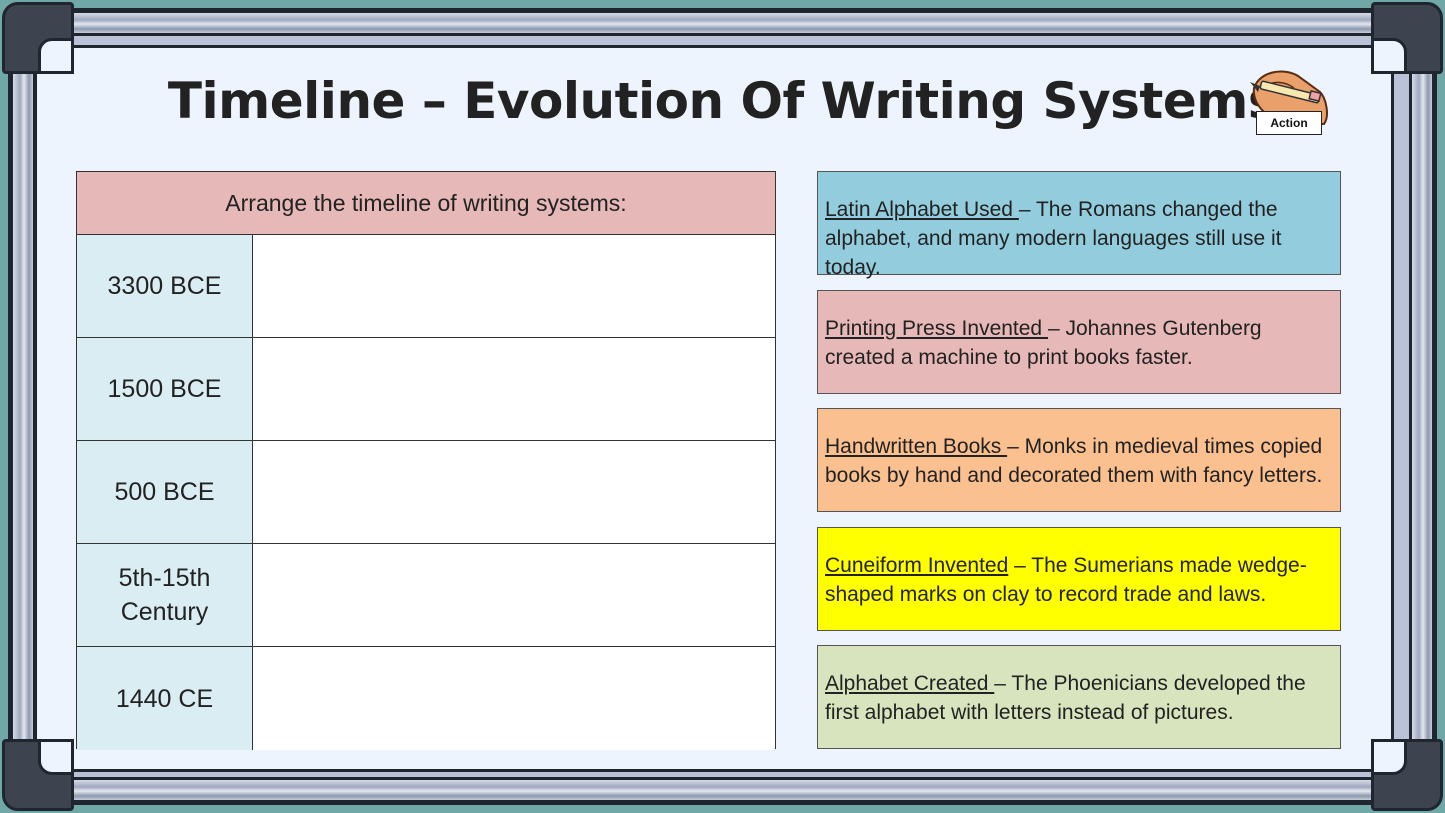  Describe the element at coordinates (1407, 38) in the screenshot. I see `frame-corner-top-right` at that location.